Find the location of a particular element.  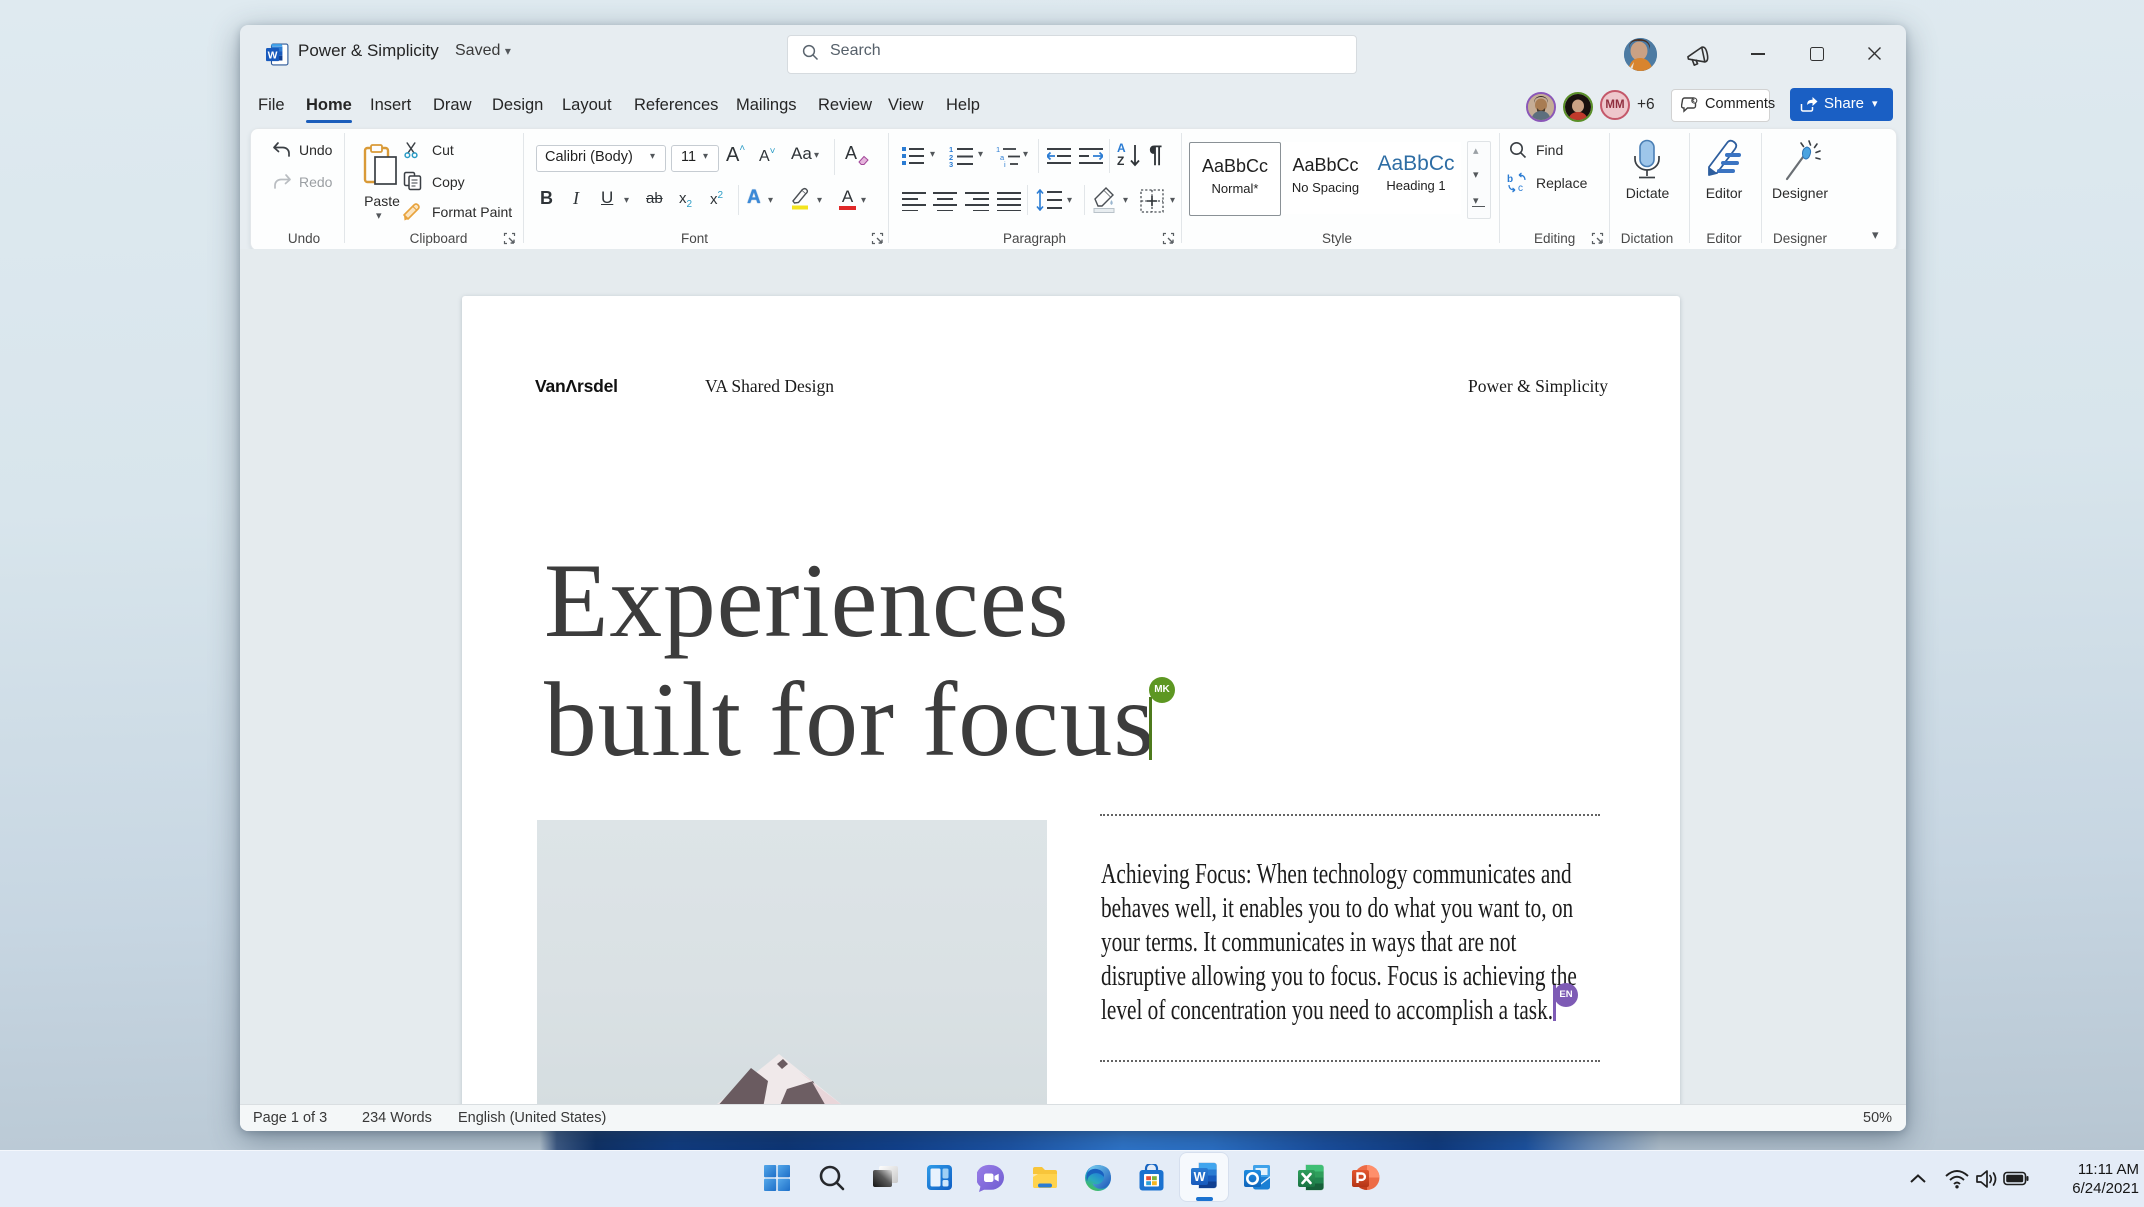

svg-text: 3 is located at coordinates (951, 163).